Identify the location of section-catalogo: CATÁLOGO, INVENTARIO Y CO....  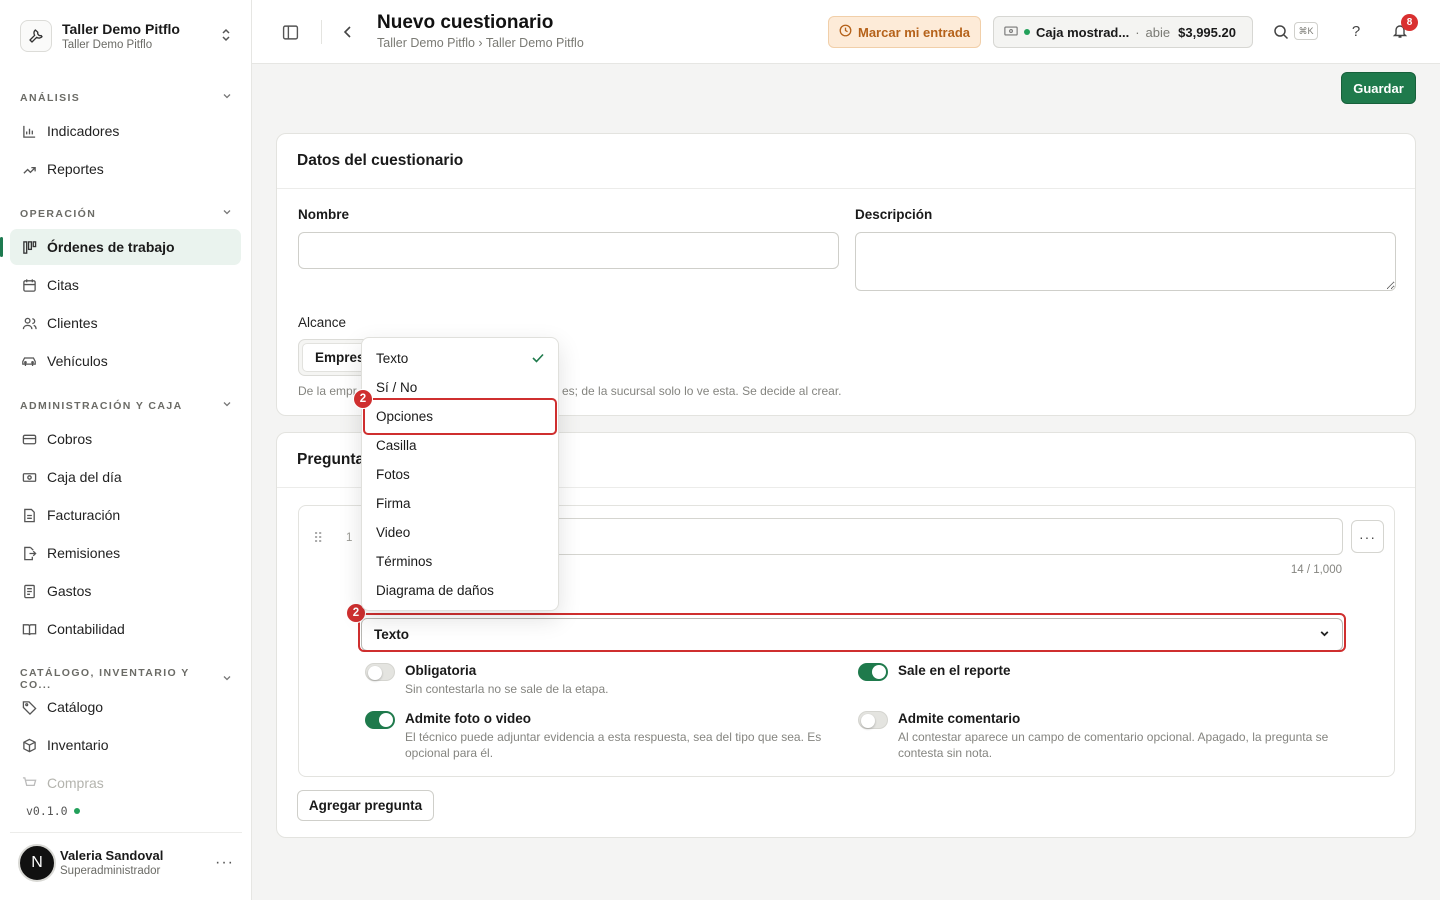
(126, 679).